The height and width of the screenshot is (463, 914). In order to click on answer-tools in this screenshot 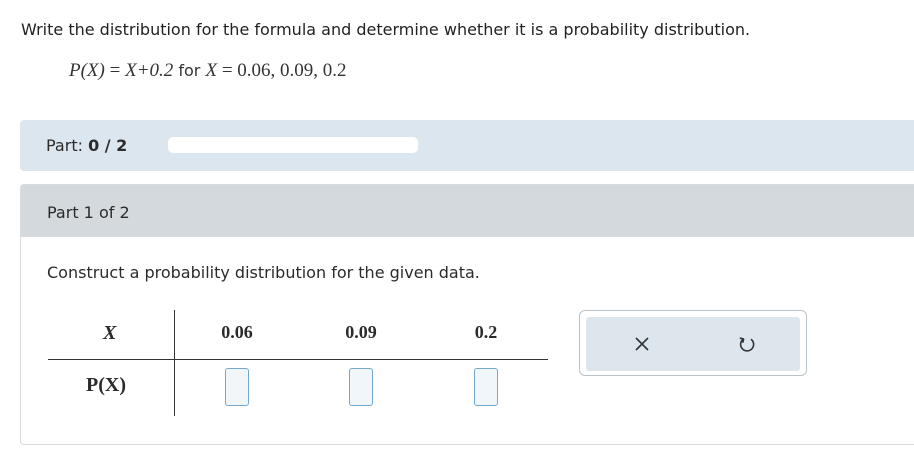, I will do `click(693, 343)`.